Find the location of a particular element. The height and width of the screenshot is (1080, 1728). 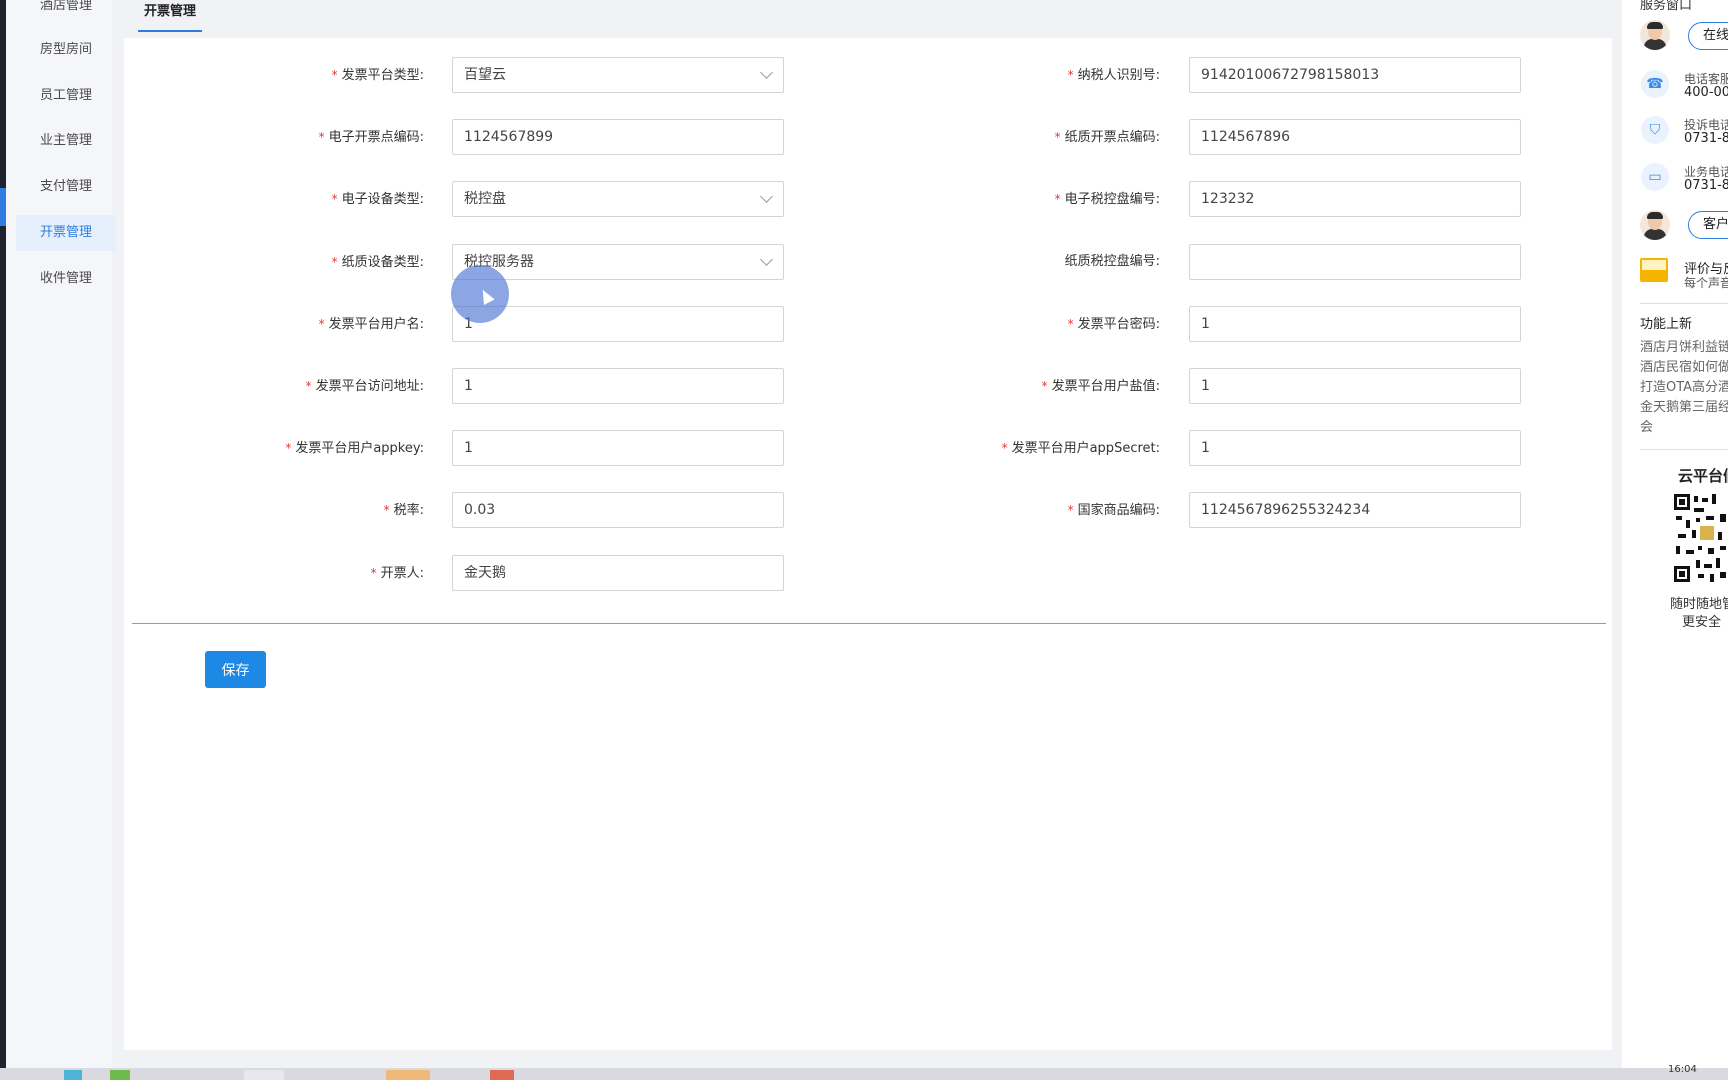

qr-code is located at coordinates (1701, 538).